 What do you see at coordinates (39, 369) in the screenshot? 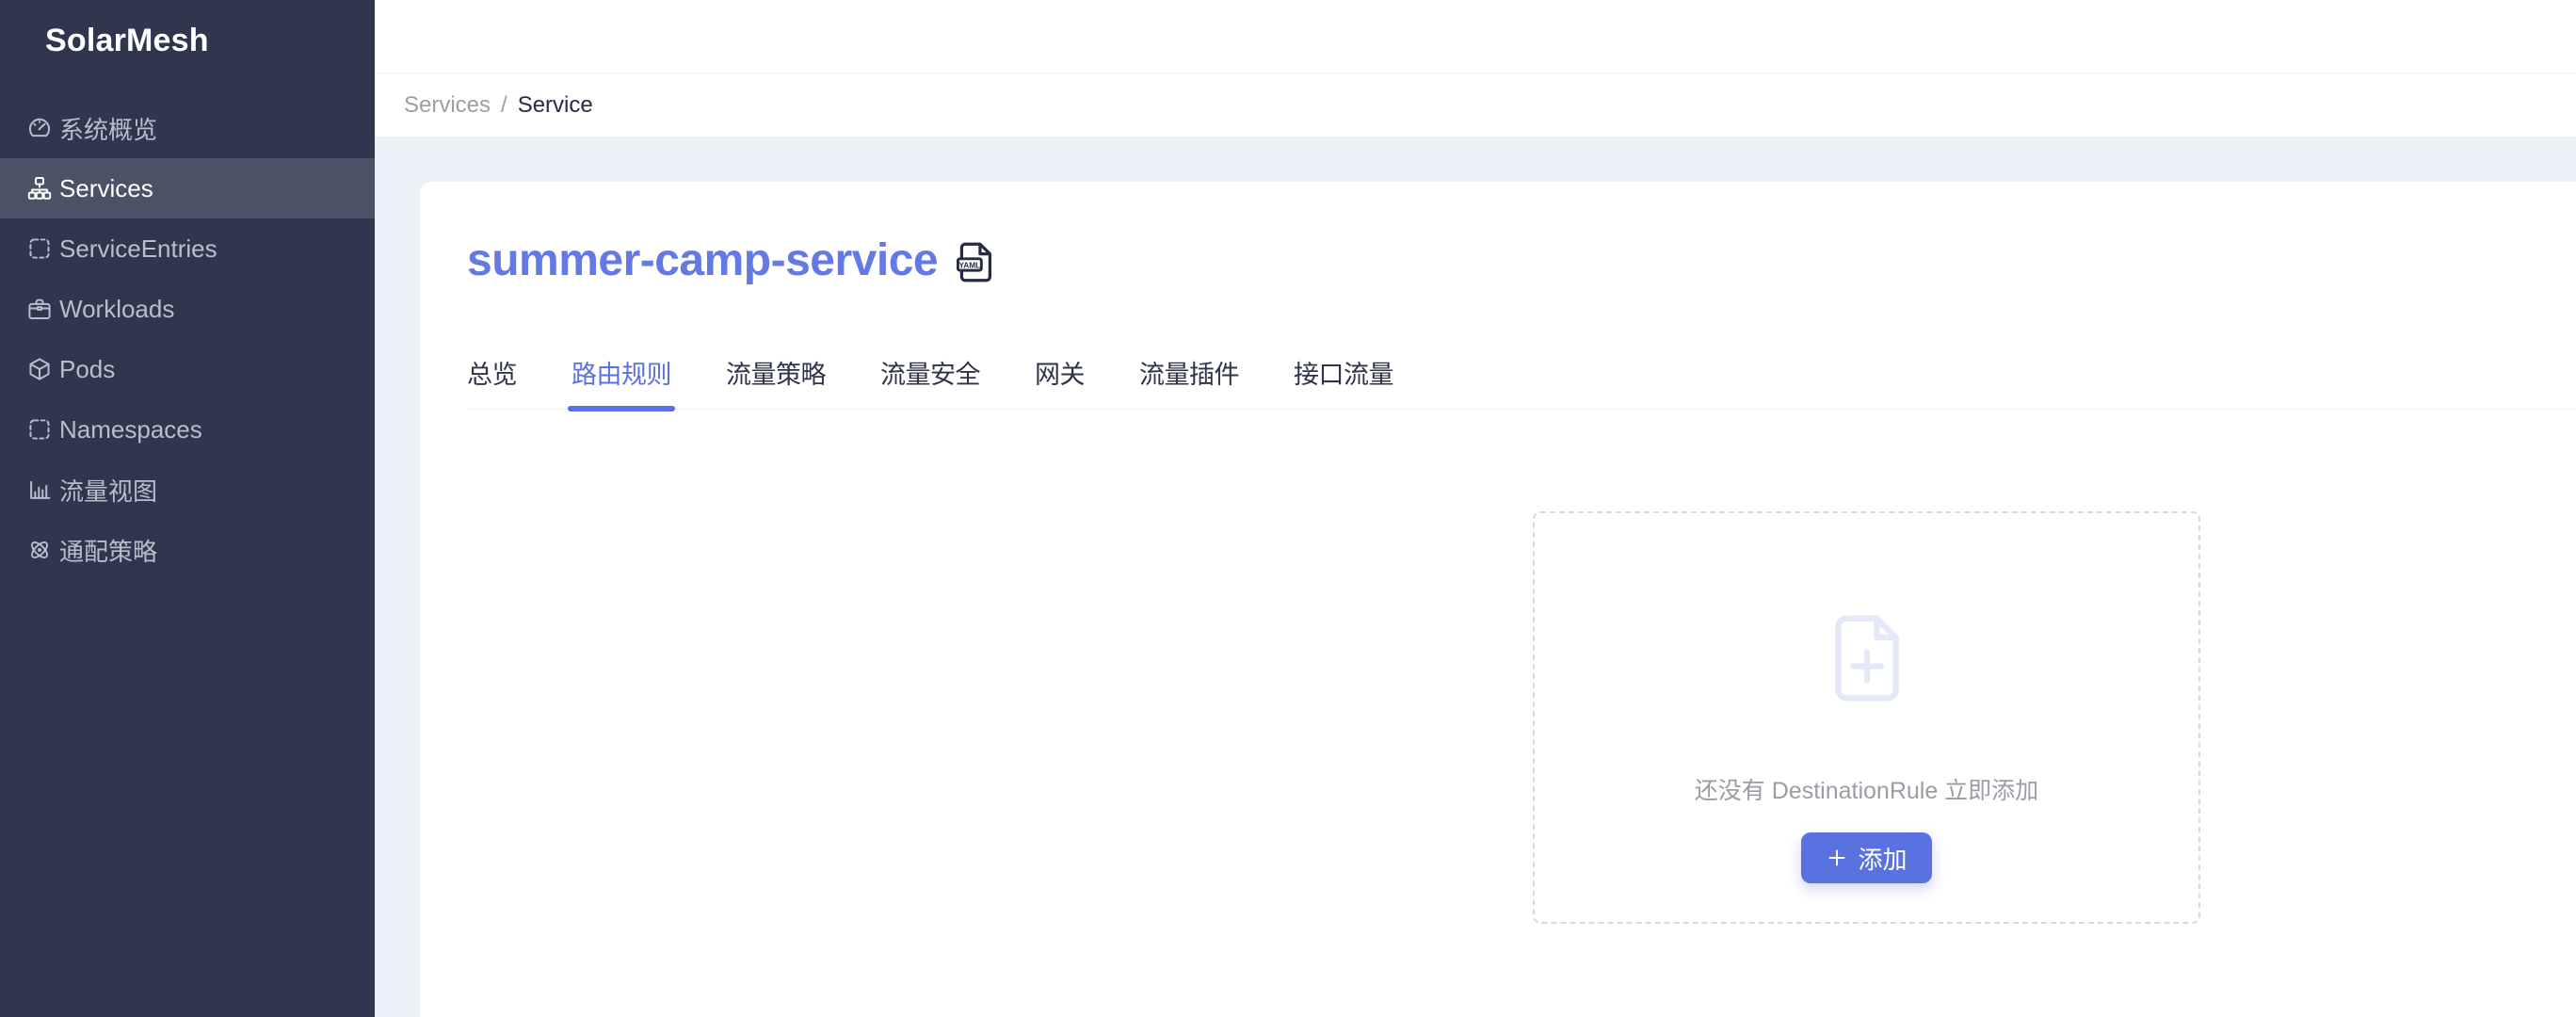
I see `cube-icon` at bounding box center [39, 369].